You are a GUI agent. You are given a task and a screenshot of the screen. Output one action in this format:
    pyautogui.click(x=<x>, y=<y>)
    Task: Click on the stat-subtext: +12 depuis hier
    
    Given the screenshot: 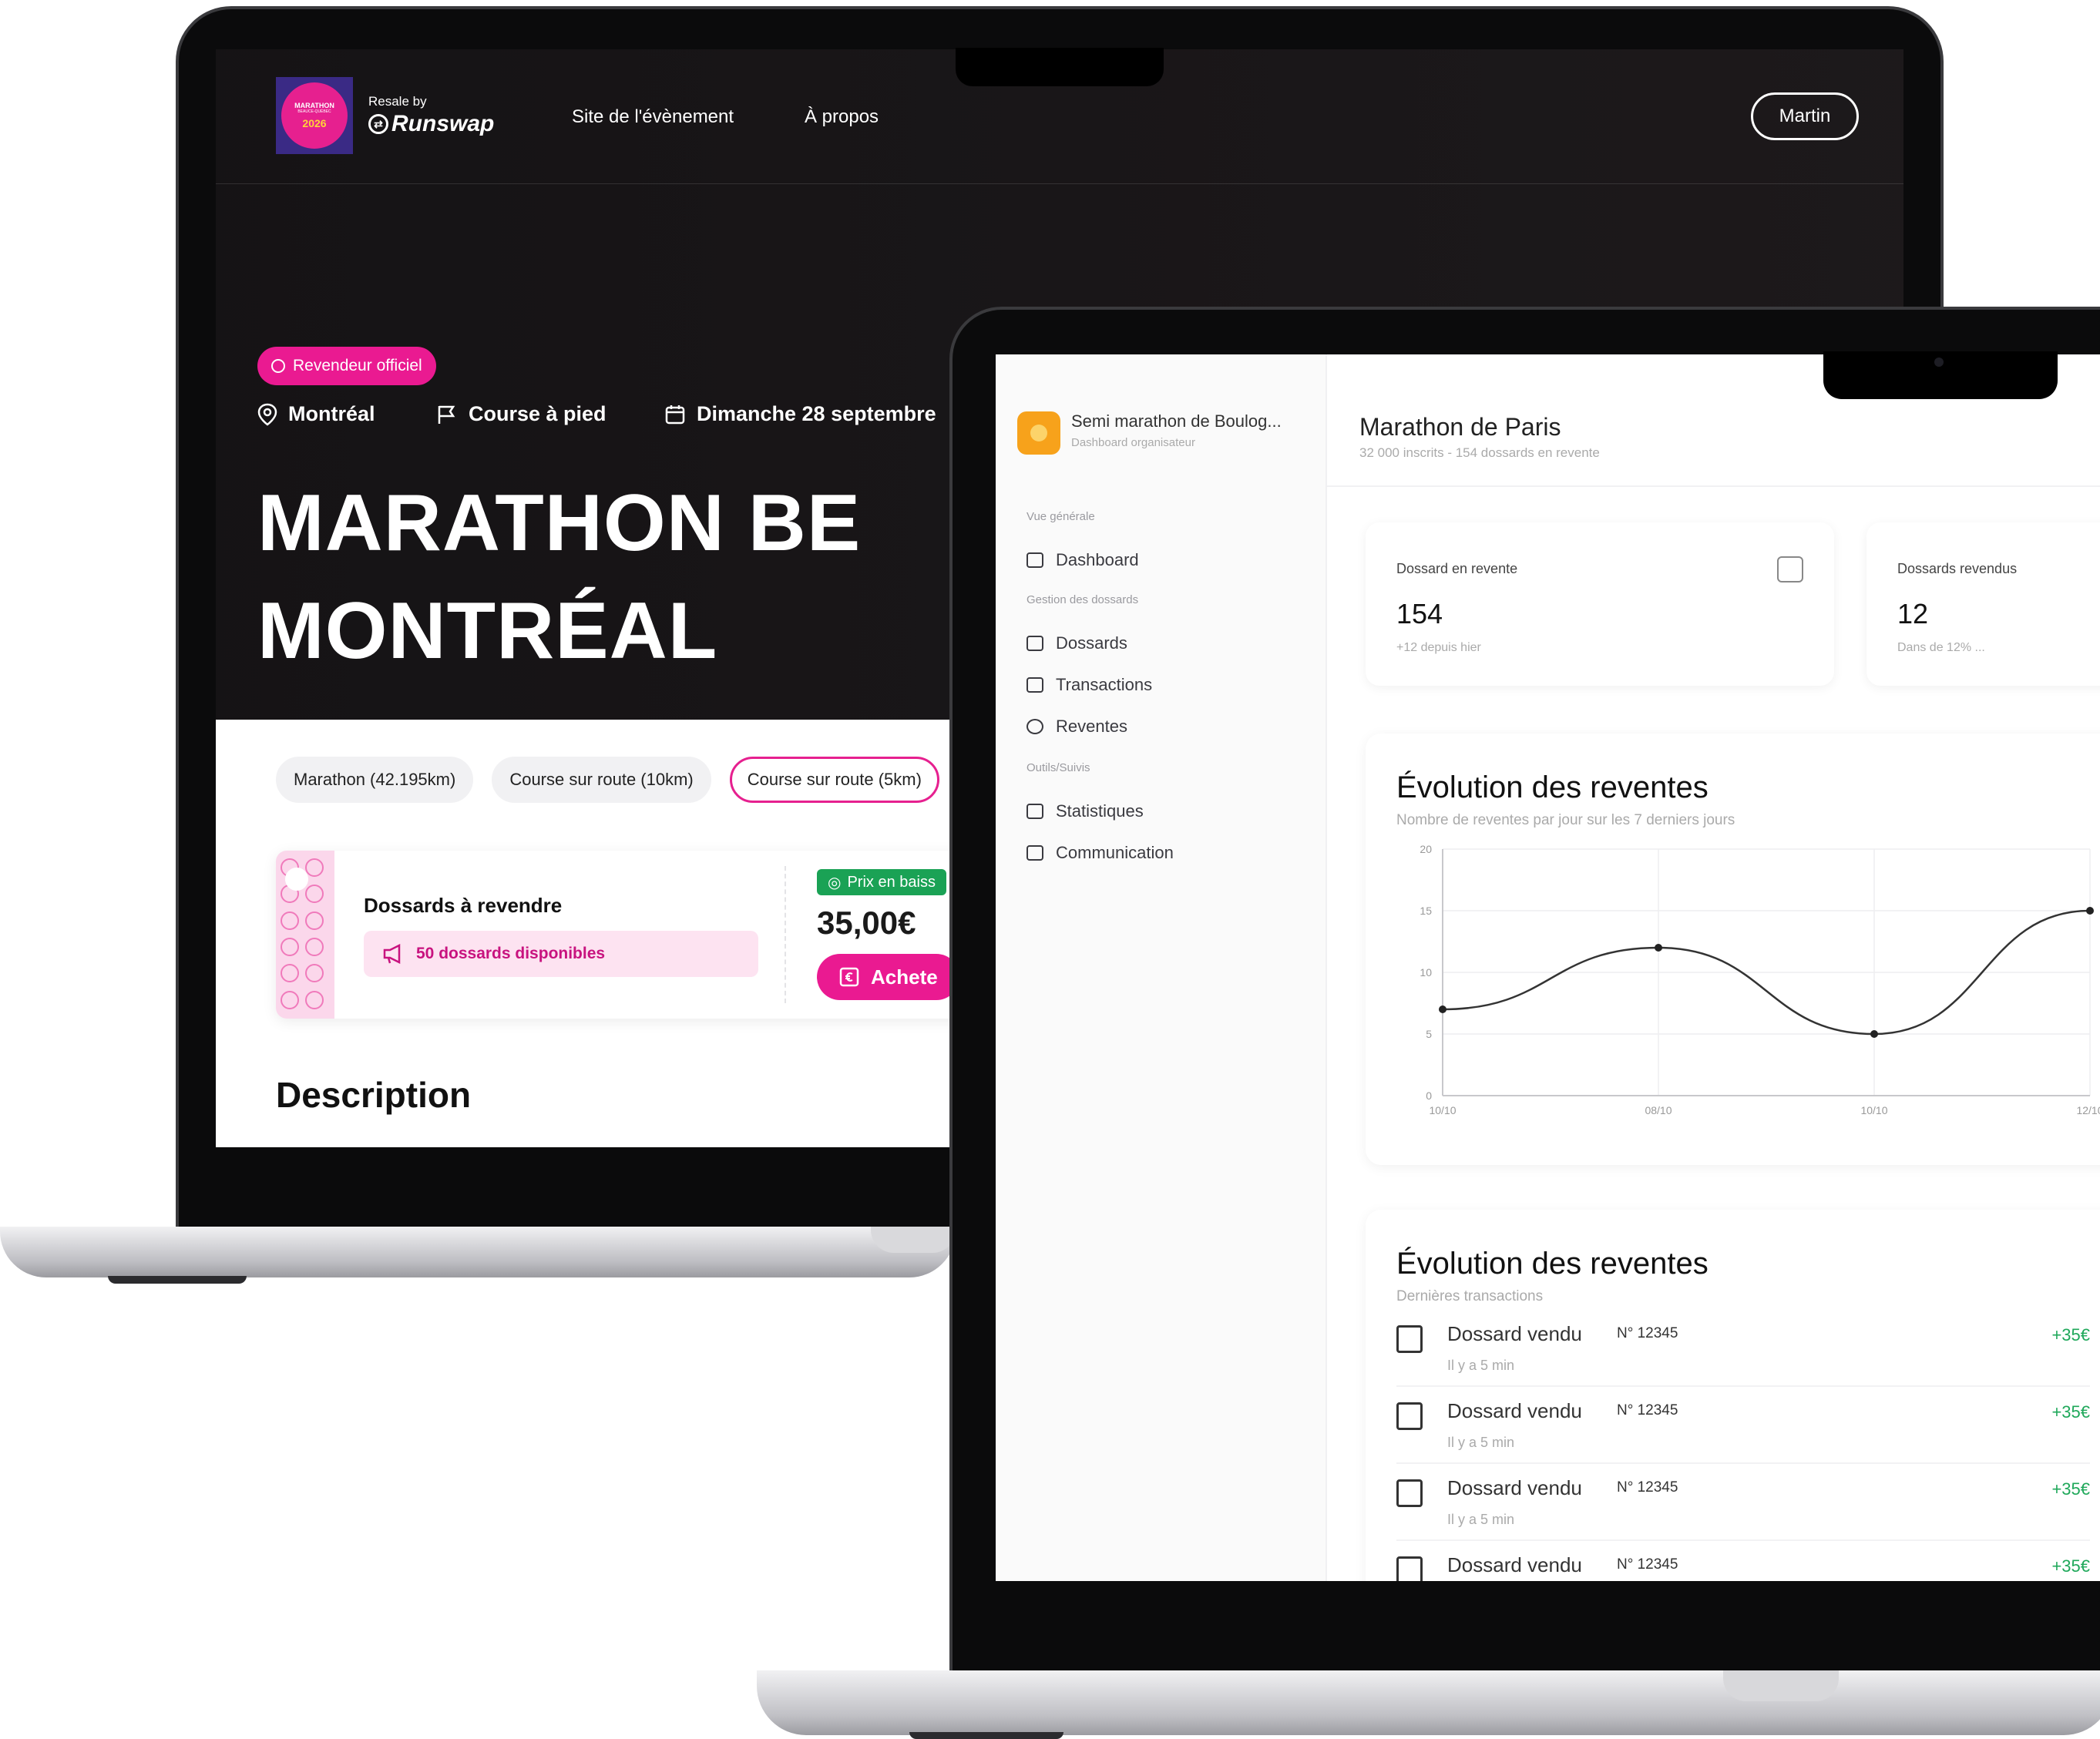 What is the action you would take?
    pyautogui.click(x=1438, y=647)
    